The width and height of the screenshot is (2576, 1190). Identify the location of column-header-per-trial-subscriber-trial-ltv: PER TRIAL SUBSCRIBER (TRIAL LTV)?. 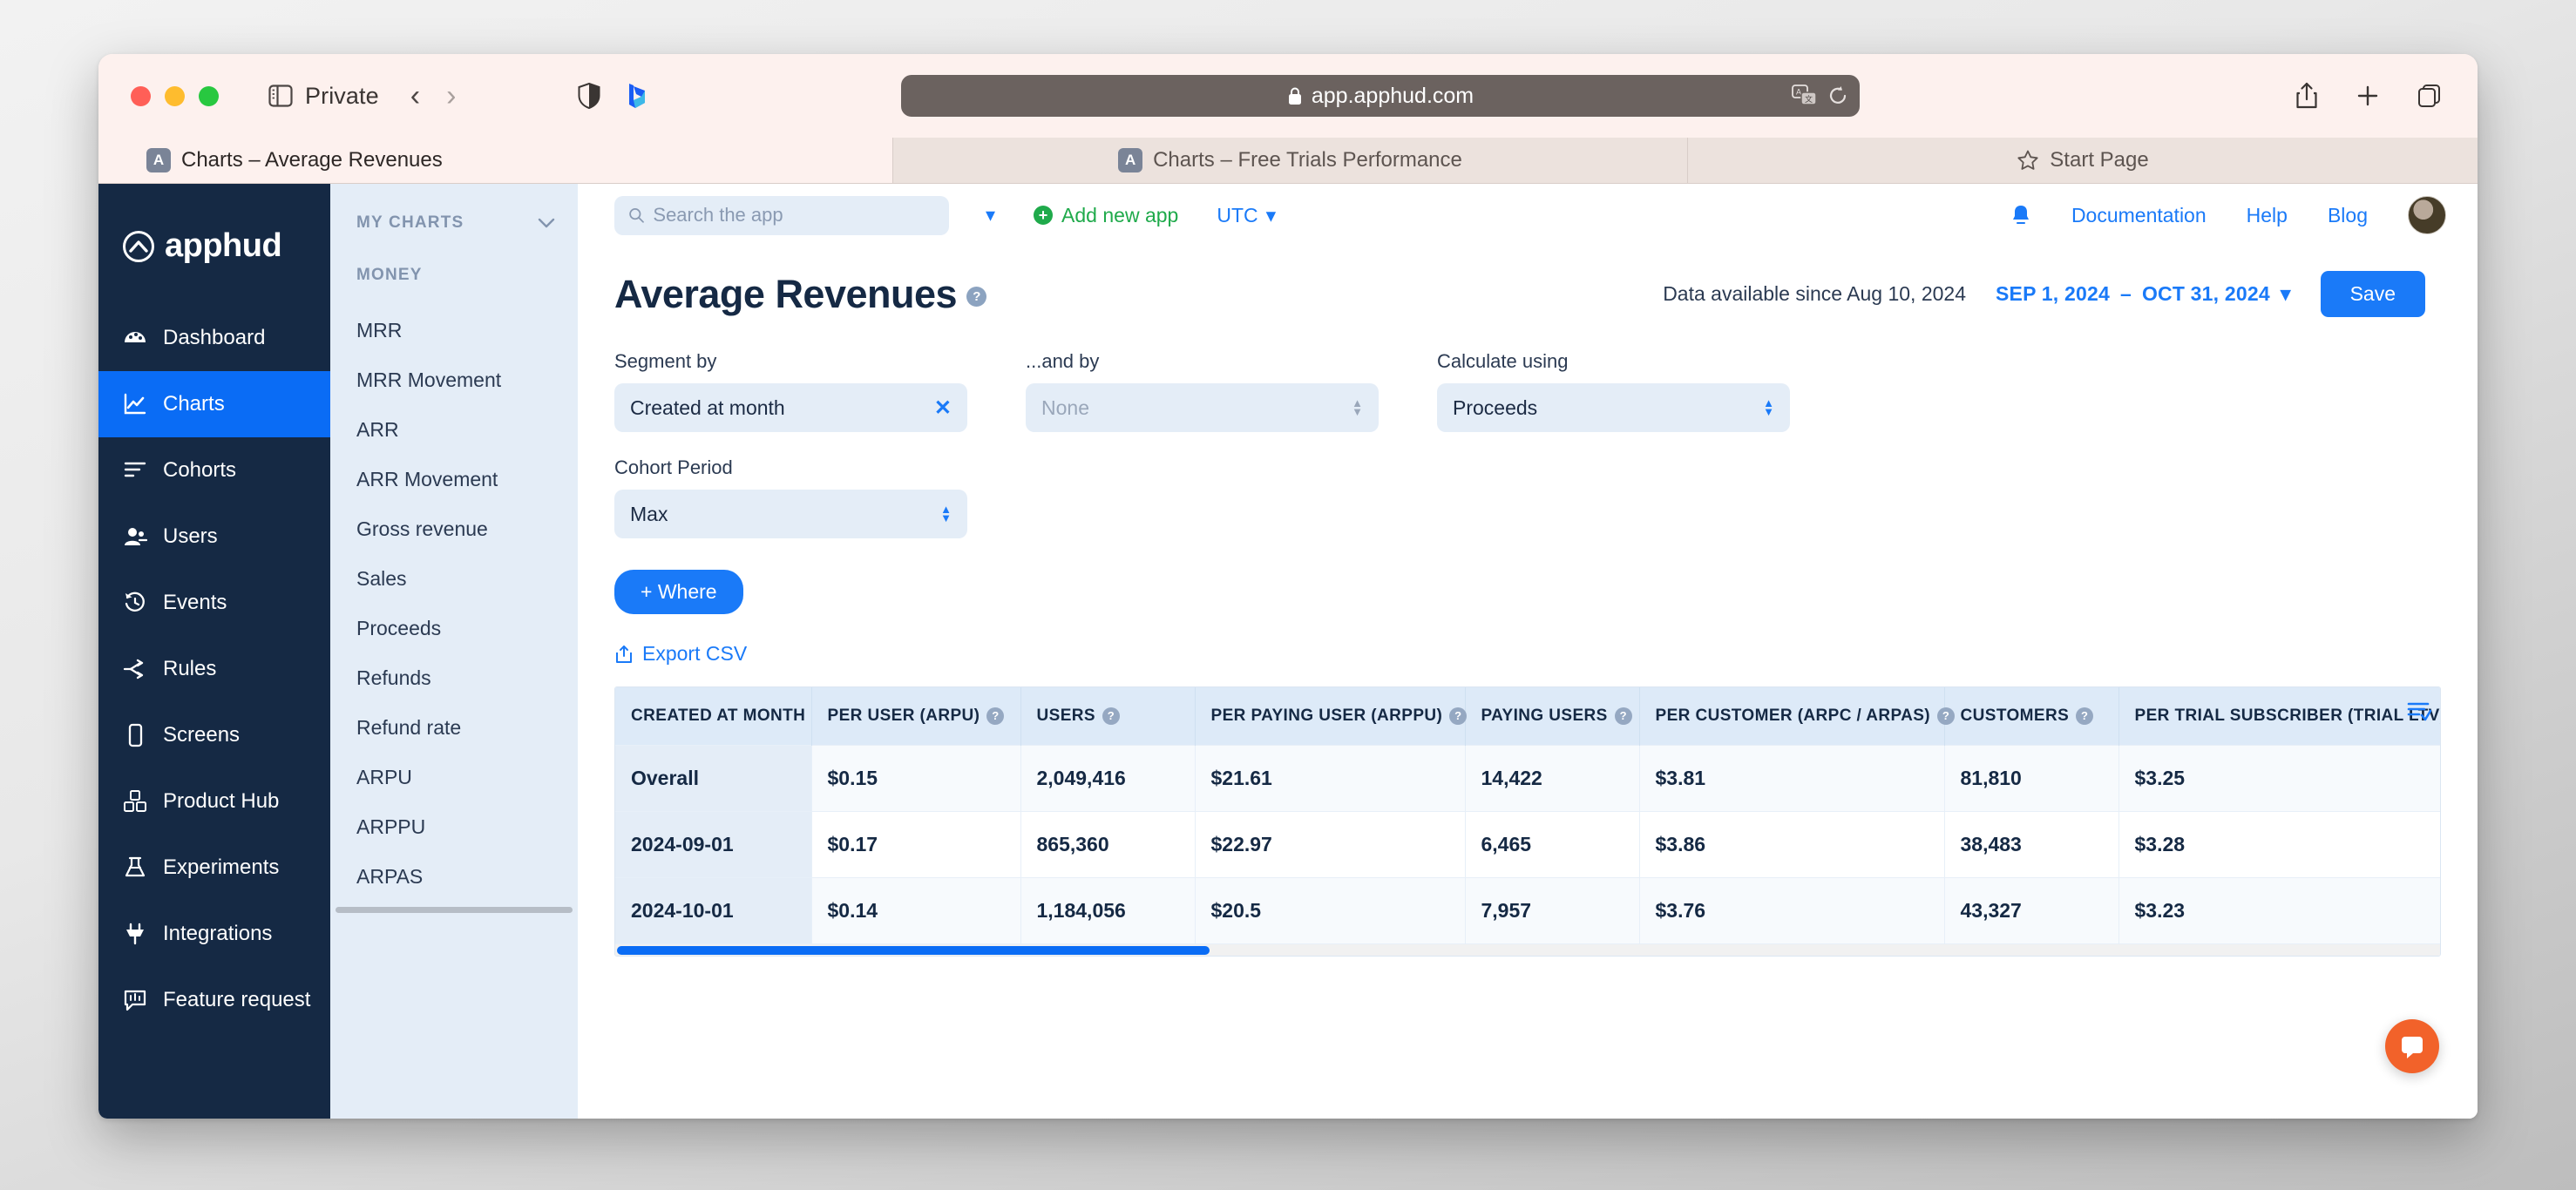
(2279, 716).